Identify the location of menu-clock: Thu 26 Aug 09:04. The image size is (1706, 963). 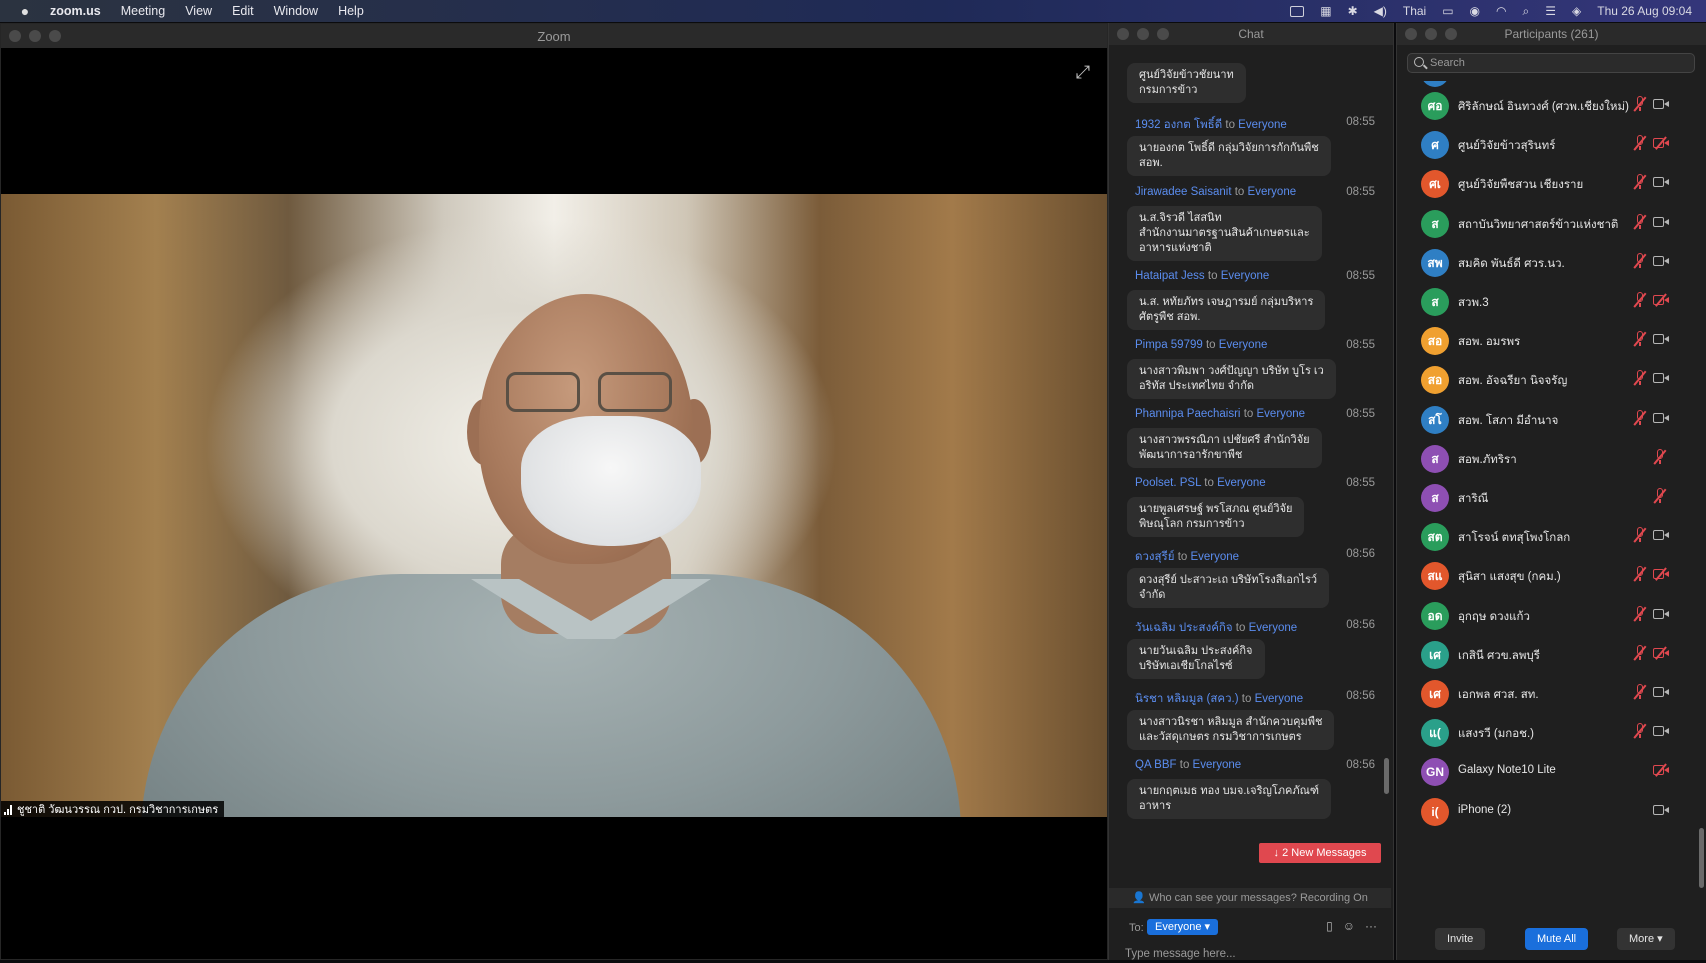
(1644, 11).